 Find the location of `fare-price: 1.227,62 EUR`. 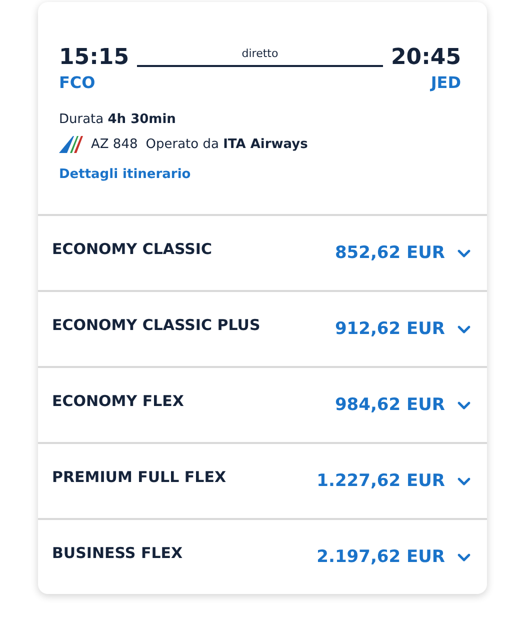

fare-price: 1.227,62 EUR is located at coordinates (380, 481).